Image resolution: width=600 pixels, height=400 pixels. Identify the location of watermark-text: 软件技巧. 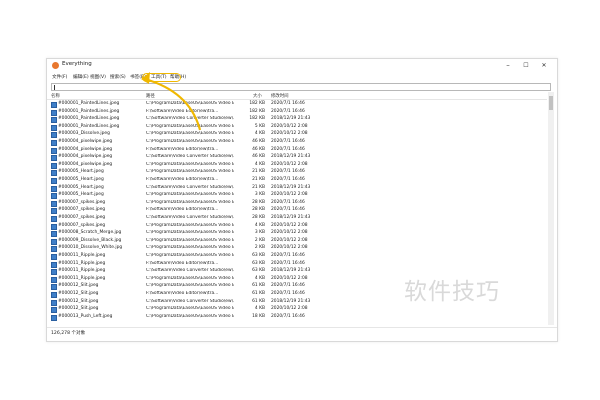
(452, 292).